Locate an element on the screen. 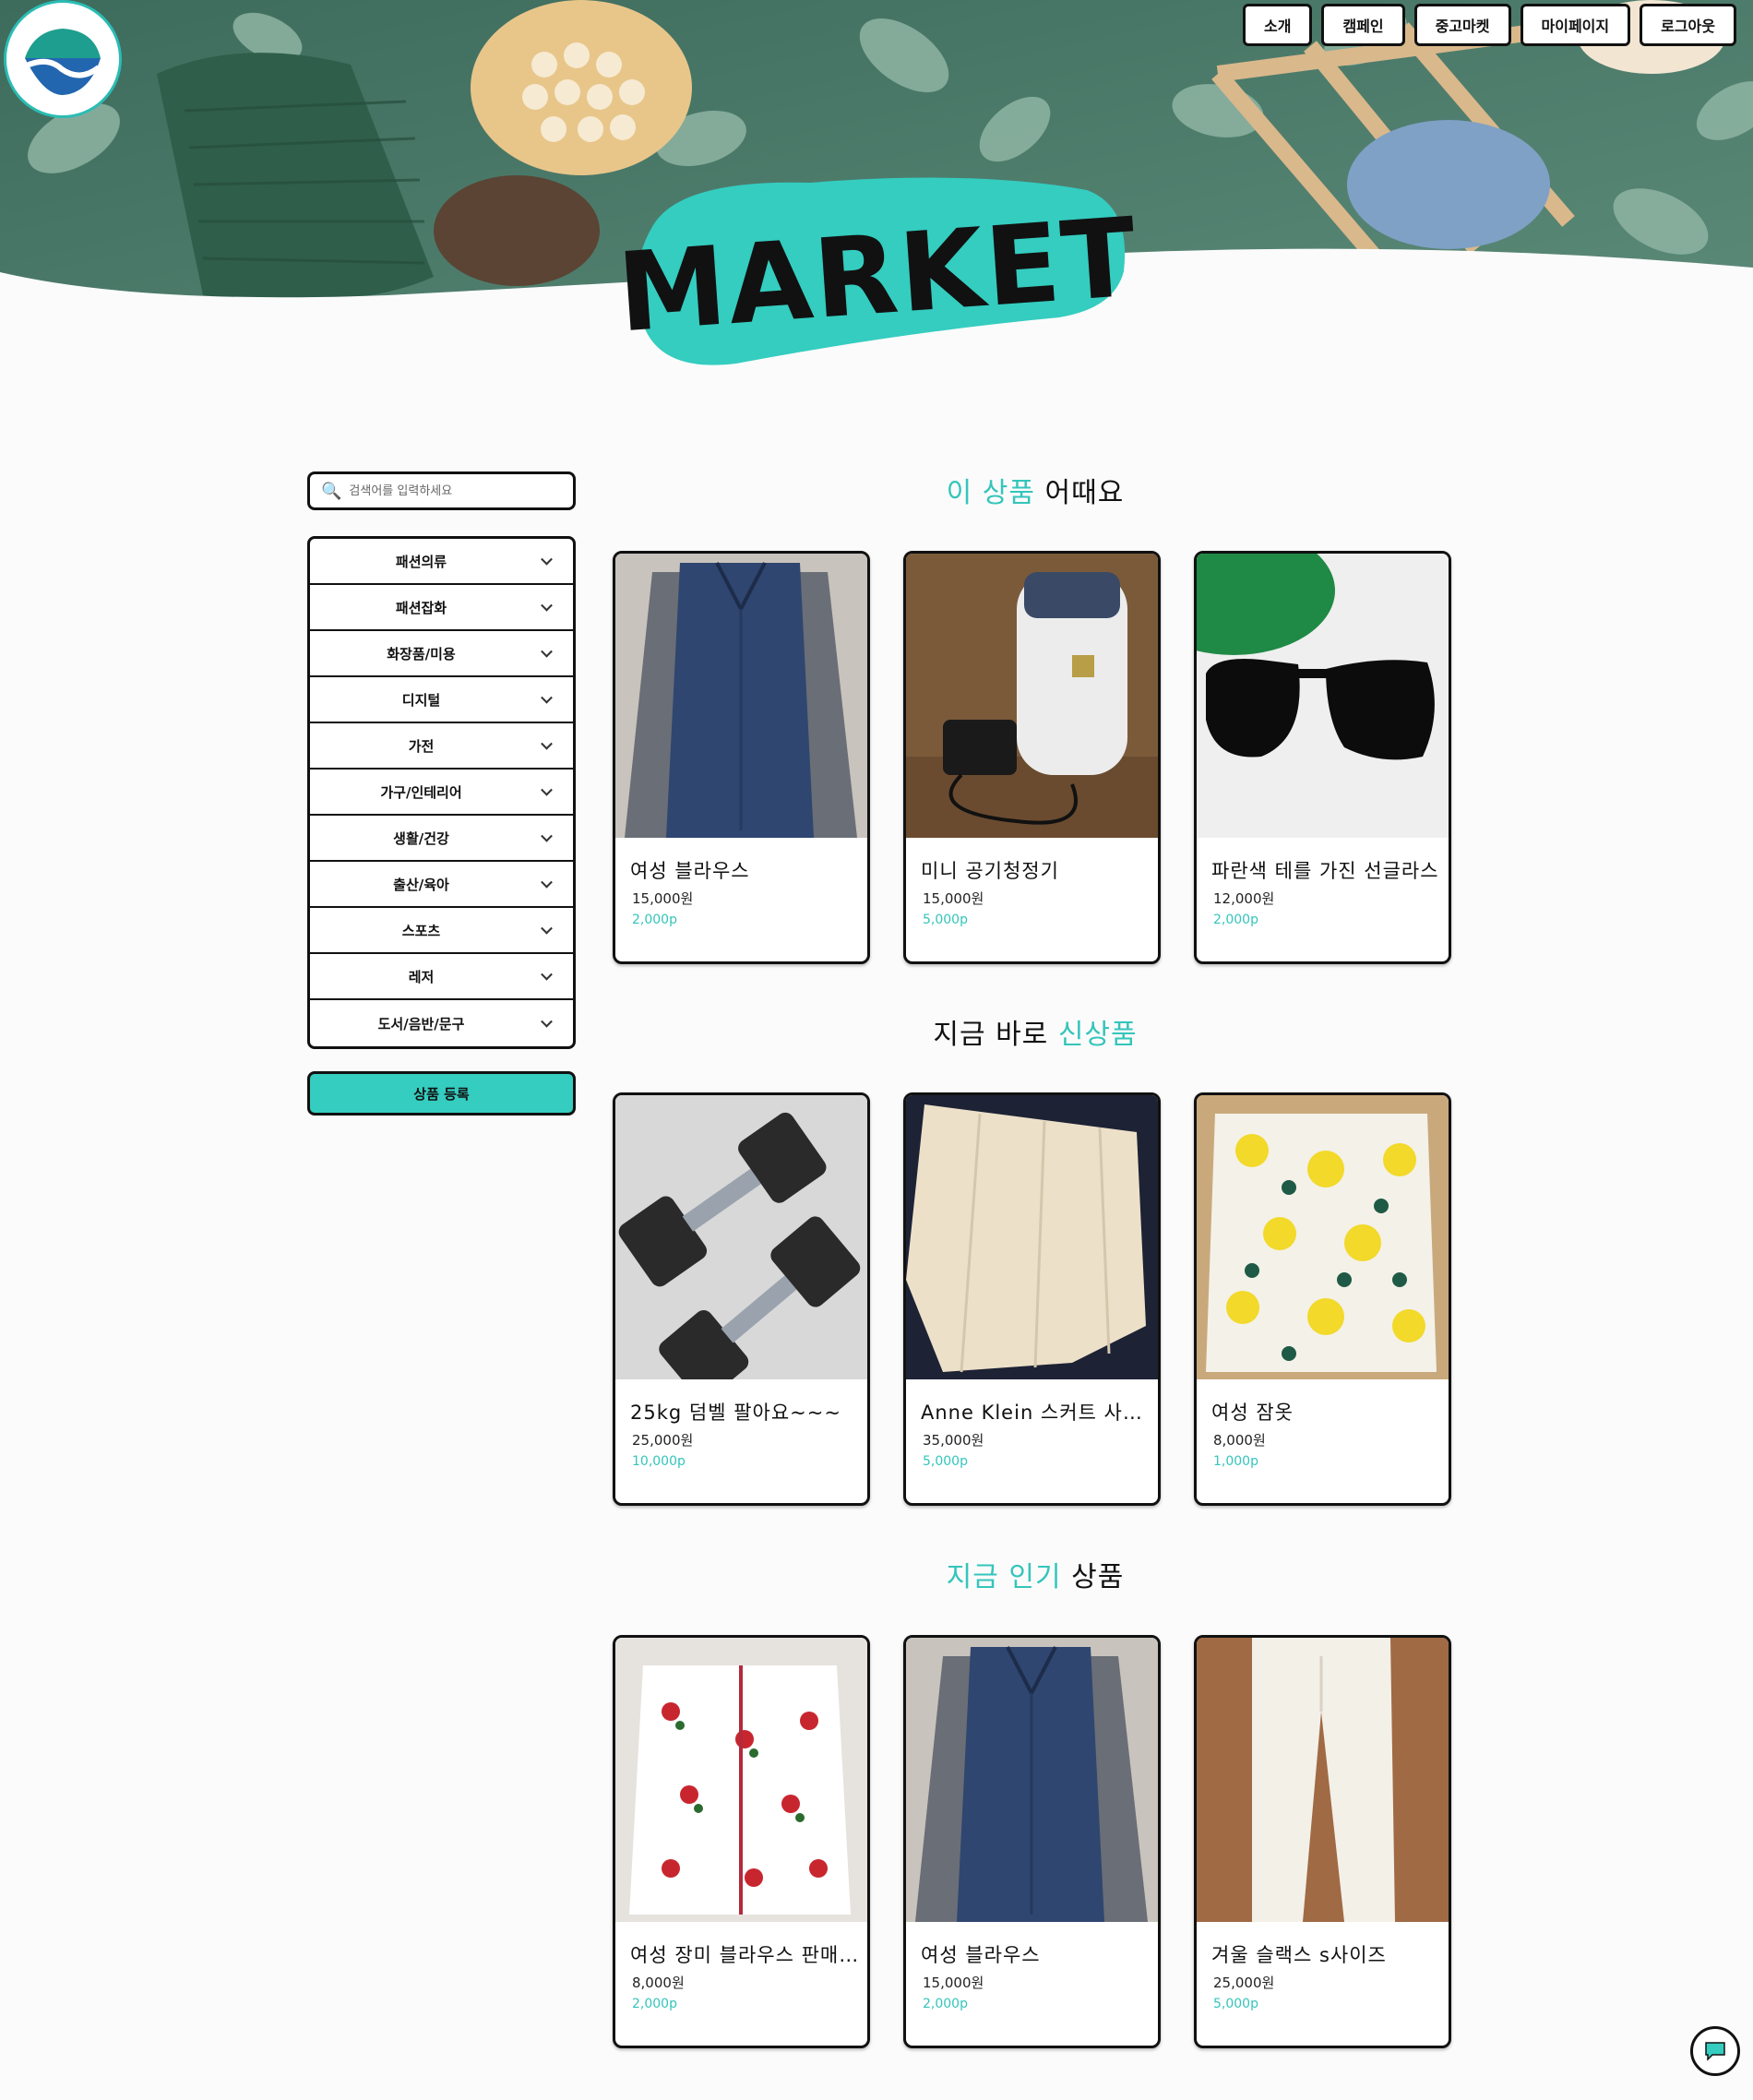 The height and width of the screenshot is (2100, 1753). site-logo is located at coordinates (63, 59).